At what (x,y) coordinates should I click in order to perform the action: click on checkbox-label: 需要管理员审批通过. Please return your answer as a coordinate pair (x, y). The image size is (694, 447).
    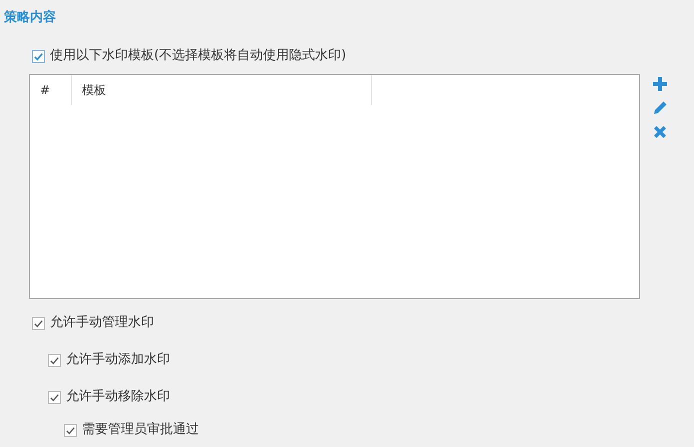
    Looking at the image, I should click on (140, 430).